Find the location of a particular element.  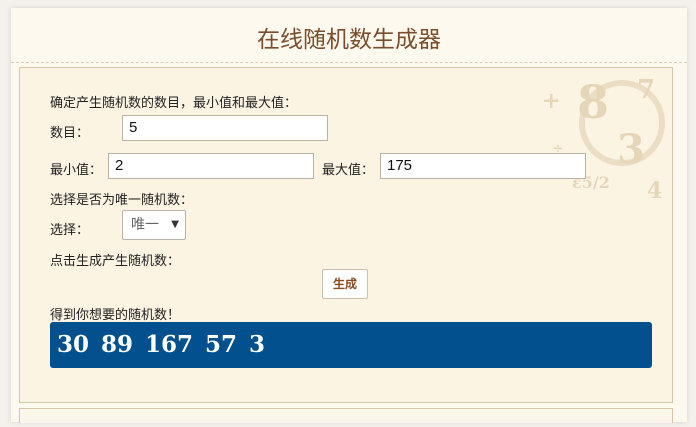

svg-text: 7 is located at coordinates (646, 90).